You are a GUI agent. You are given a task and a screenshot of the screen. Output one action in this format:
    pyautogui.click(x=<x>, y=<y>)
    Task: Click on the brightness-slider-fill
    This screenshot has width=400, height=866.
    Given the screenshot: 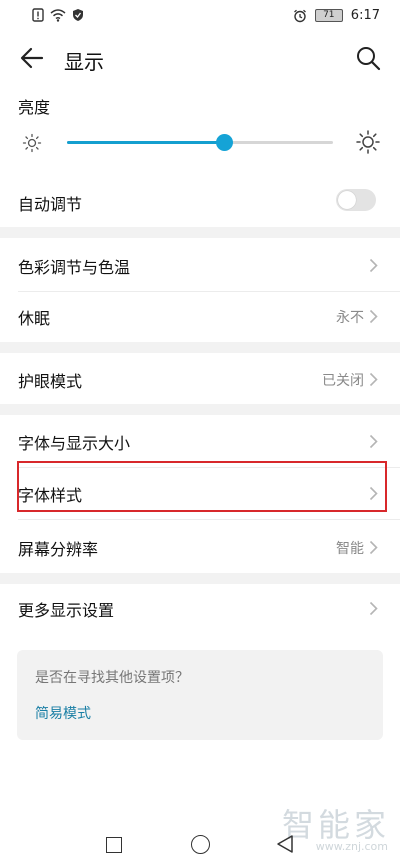 What is the action you would take?
    pyautogui.click(x=145, y=142)
    